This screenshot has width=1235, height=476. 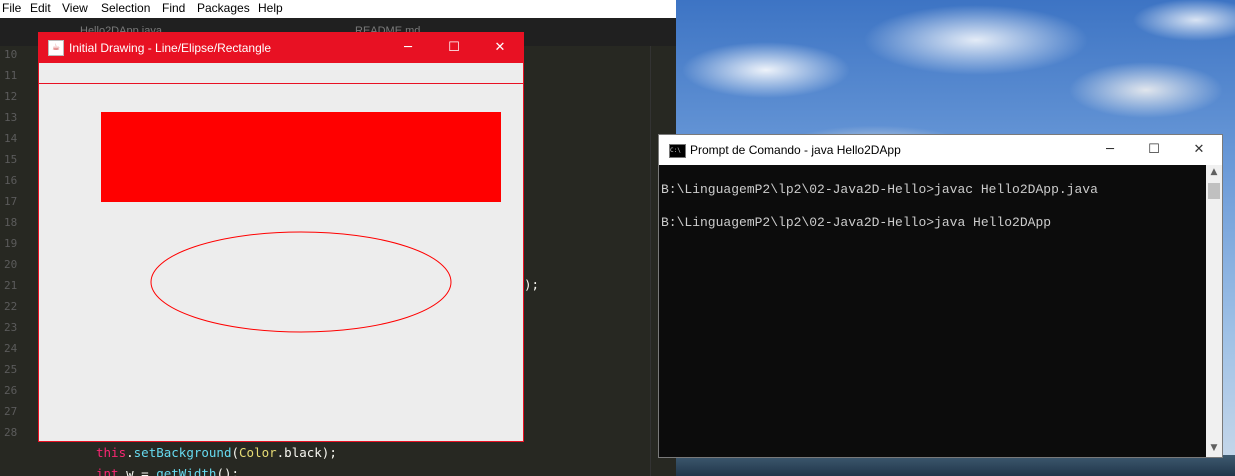 I want to click on menu-packages: Packages, so click(x=223, y=8).